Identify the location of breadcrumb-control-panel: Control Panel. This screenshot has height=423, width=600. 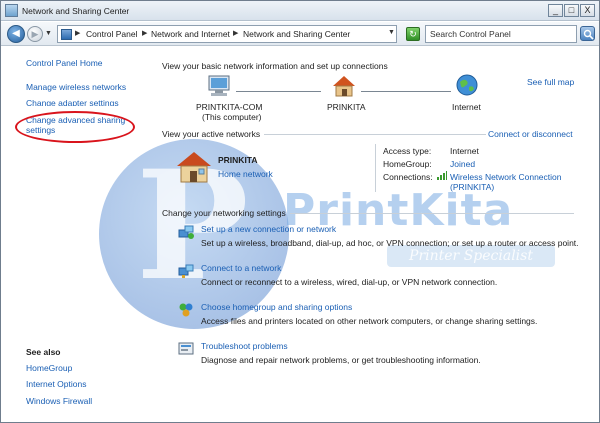
(112, 34).